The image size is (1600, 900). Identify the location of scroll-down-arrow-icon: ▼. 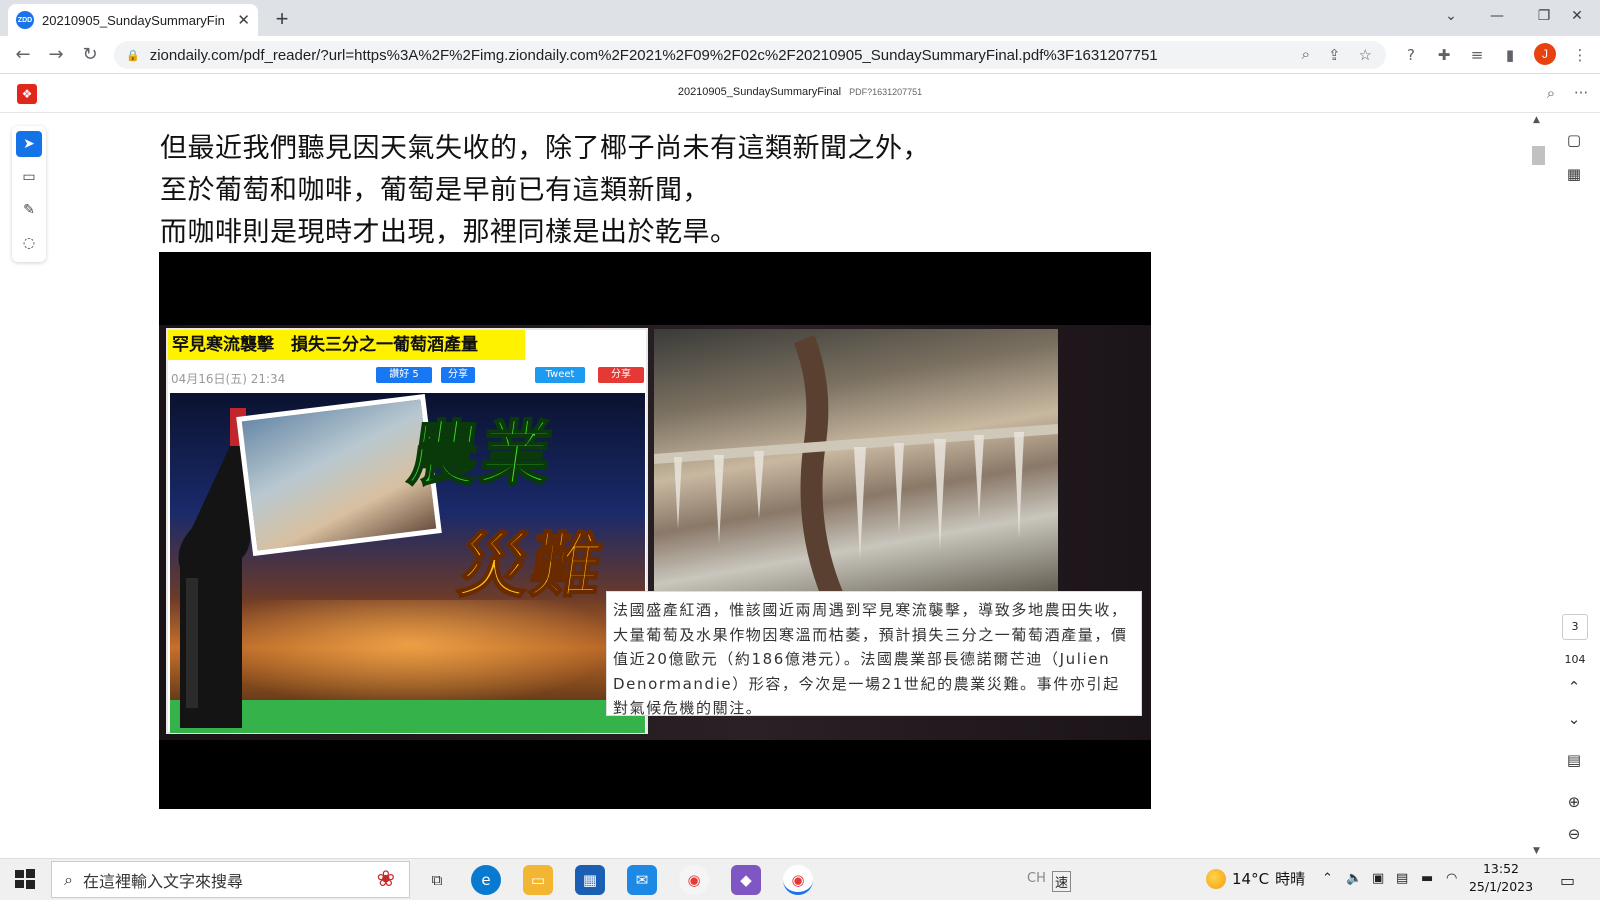
(1536, 851).